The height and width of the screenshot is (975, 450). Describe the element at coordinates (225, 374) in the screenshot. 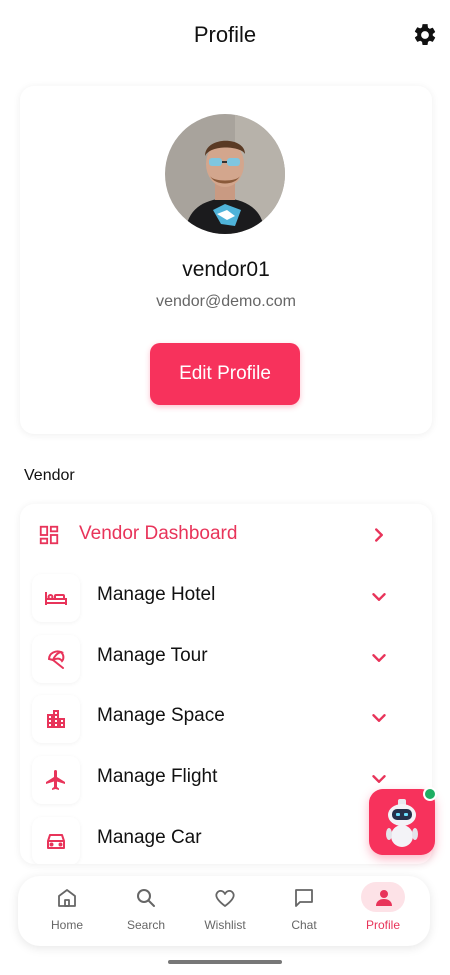

I see `edit-profile-button: Edit Profile` at that location.